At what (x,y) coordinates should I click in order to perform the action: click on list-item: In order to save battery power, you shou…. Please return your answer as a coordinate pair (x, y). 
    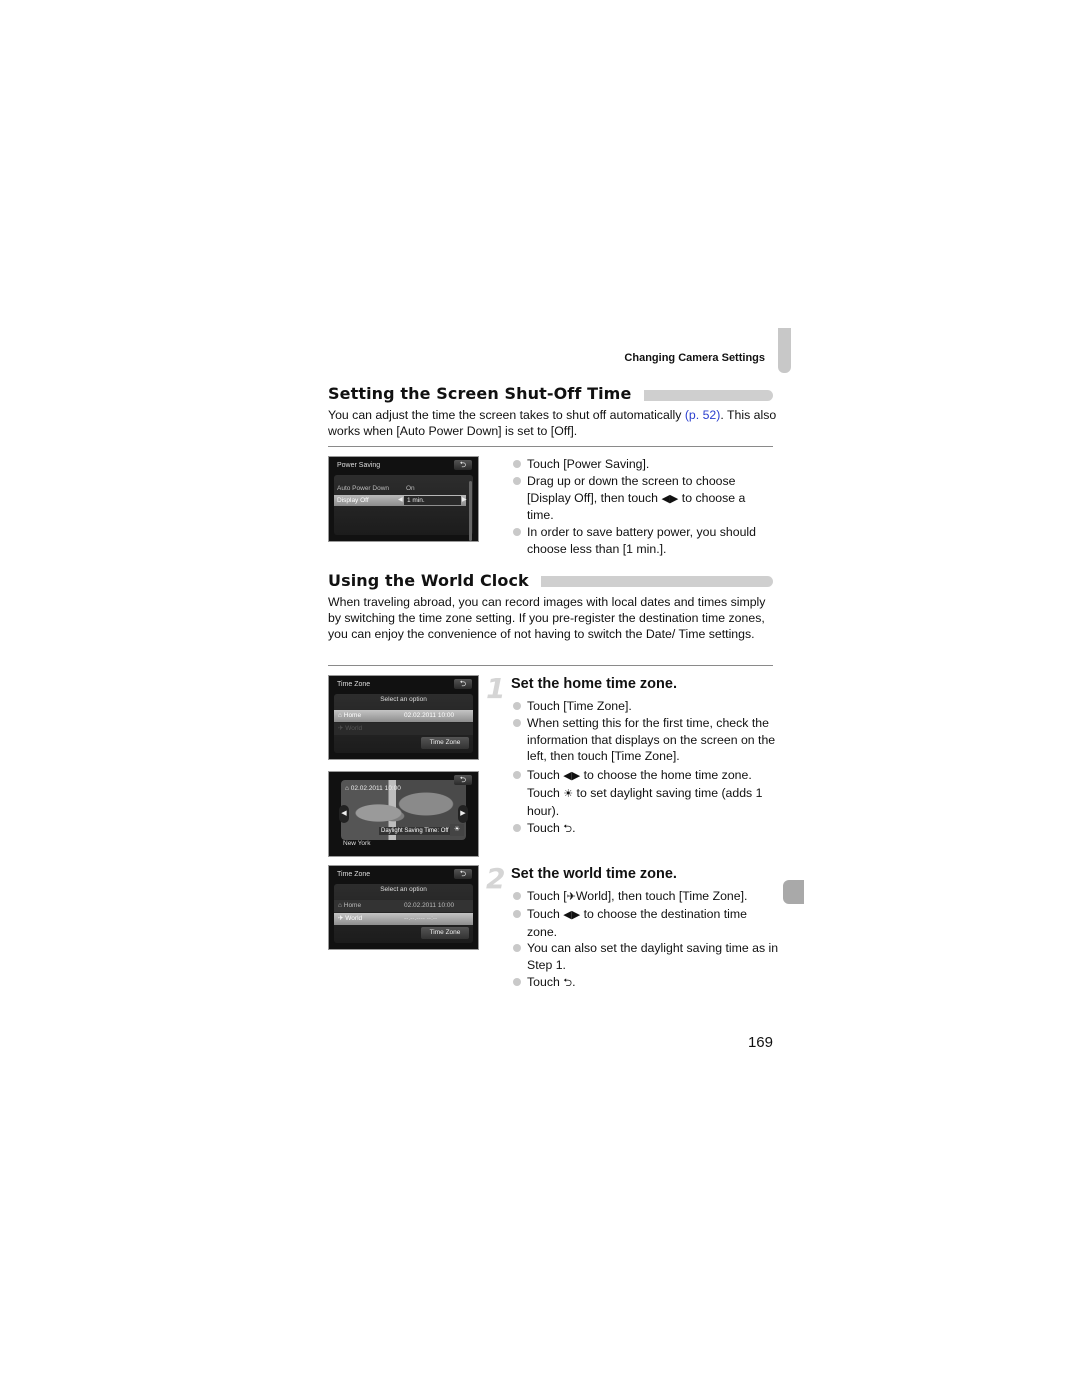
    Looking at the image, I should click on (643, 541).